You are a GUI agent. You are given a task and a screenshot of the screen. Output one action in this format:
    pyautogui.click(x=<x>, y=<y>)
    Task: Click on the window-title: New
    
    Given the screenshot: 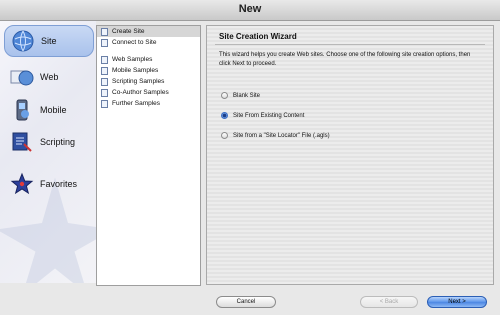 What is the action you would take?
    pyautogui.click(x=250, y=9)
    